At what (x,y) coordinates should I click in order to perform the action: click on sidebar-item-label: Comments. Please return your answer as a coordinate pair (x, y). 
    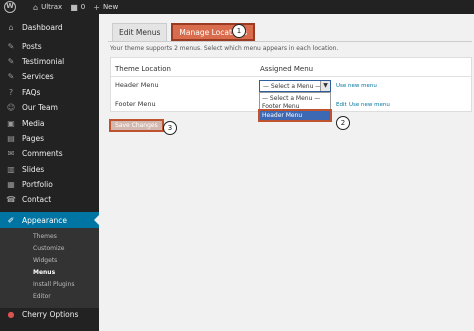
    Looking at the image, I should click on (42, 153).